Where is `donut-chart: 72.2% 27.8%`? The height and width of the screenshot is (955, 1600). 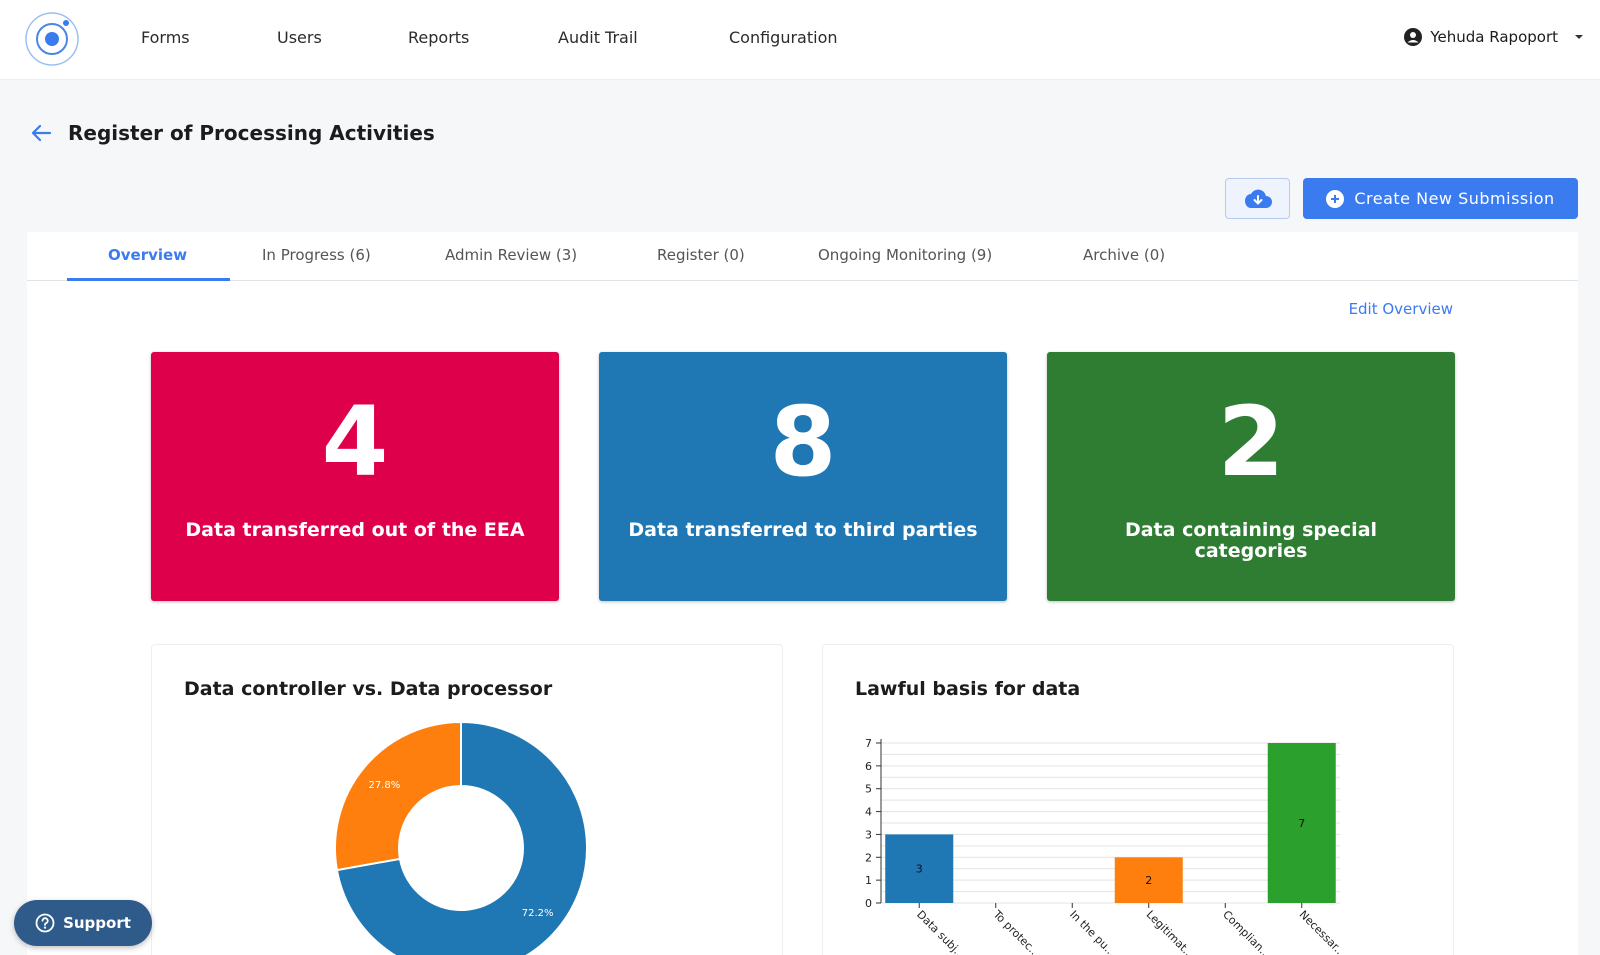
donut-chart: 72.2% 27.8% is located at coordinates (461, 837).